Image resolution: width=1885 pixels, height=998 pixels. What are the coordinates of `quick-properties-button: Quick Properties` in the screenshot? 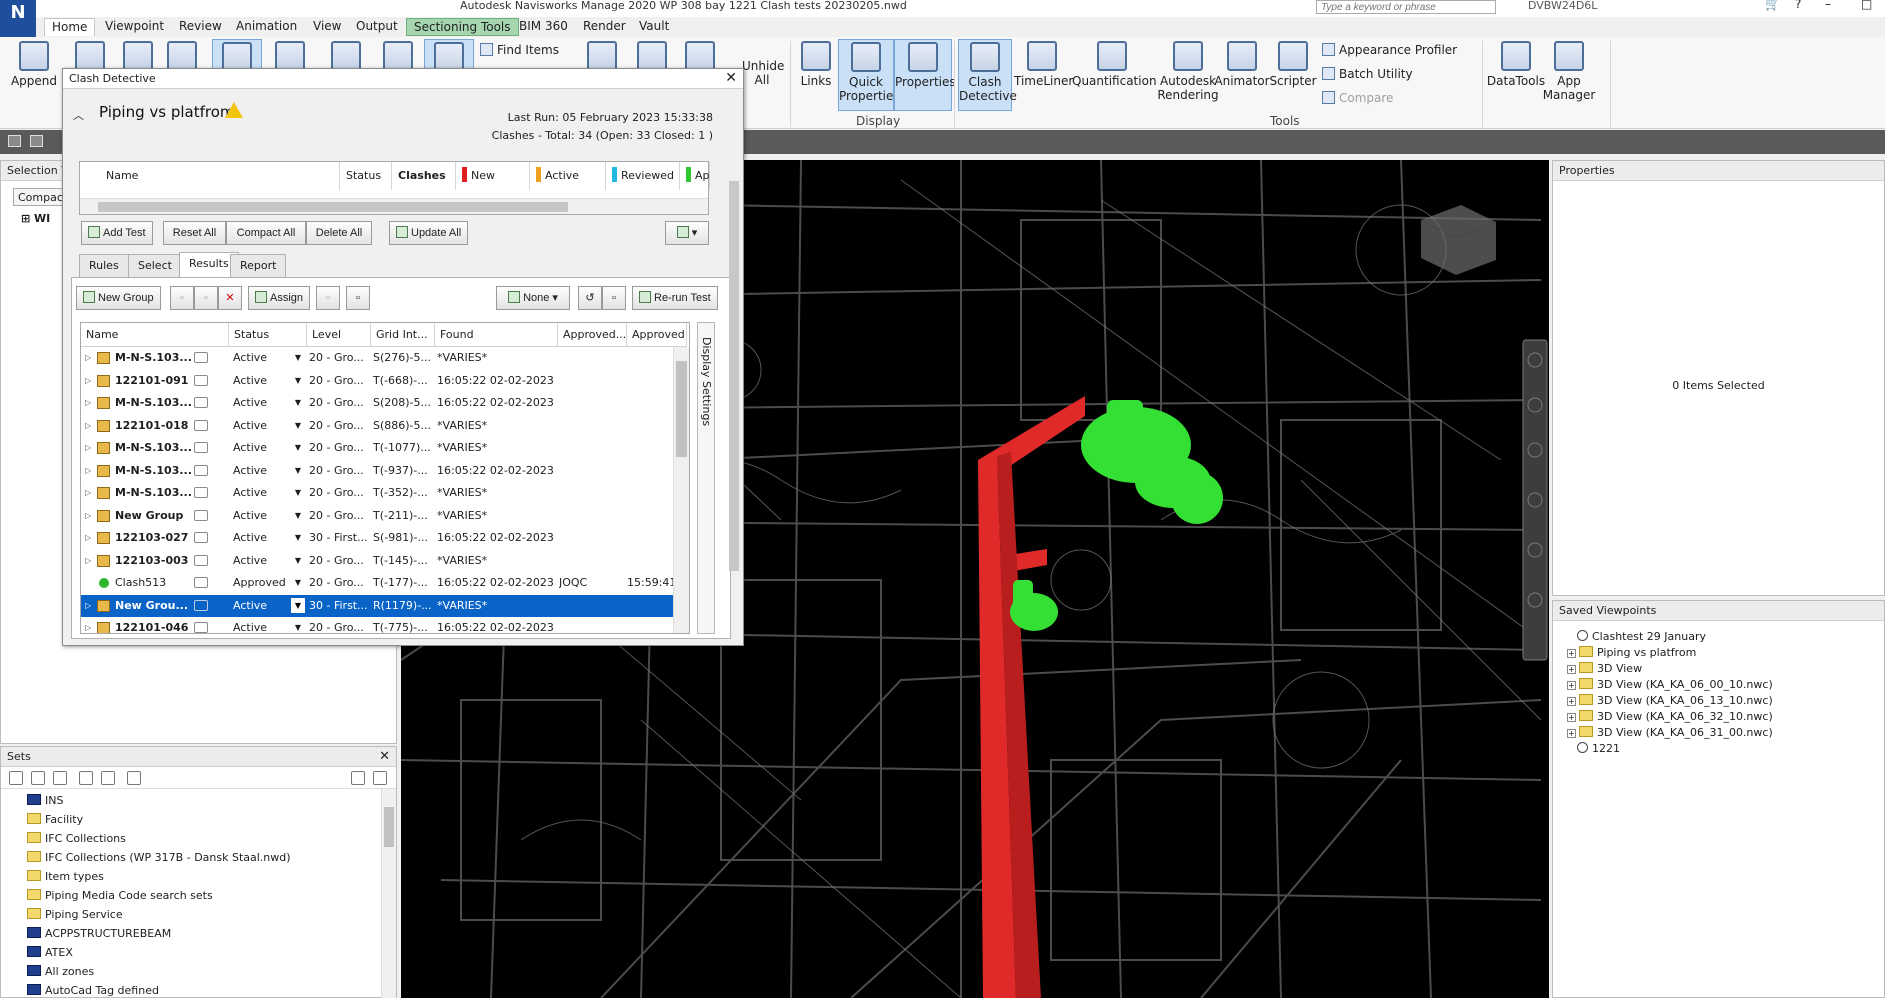 It's located at (869, 75).